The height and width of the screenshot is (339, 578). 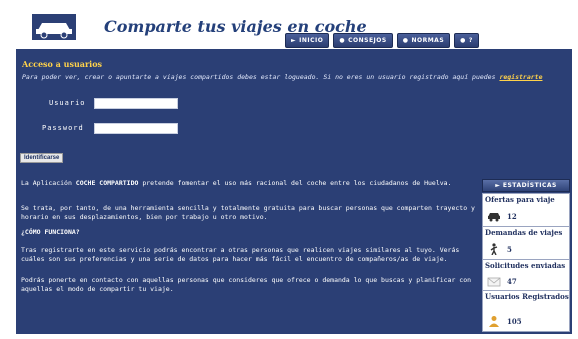 What do you see at coordinates (512, 281) in the screenshot?
I see `stat-value: 47` at bounding box center [512, 281].